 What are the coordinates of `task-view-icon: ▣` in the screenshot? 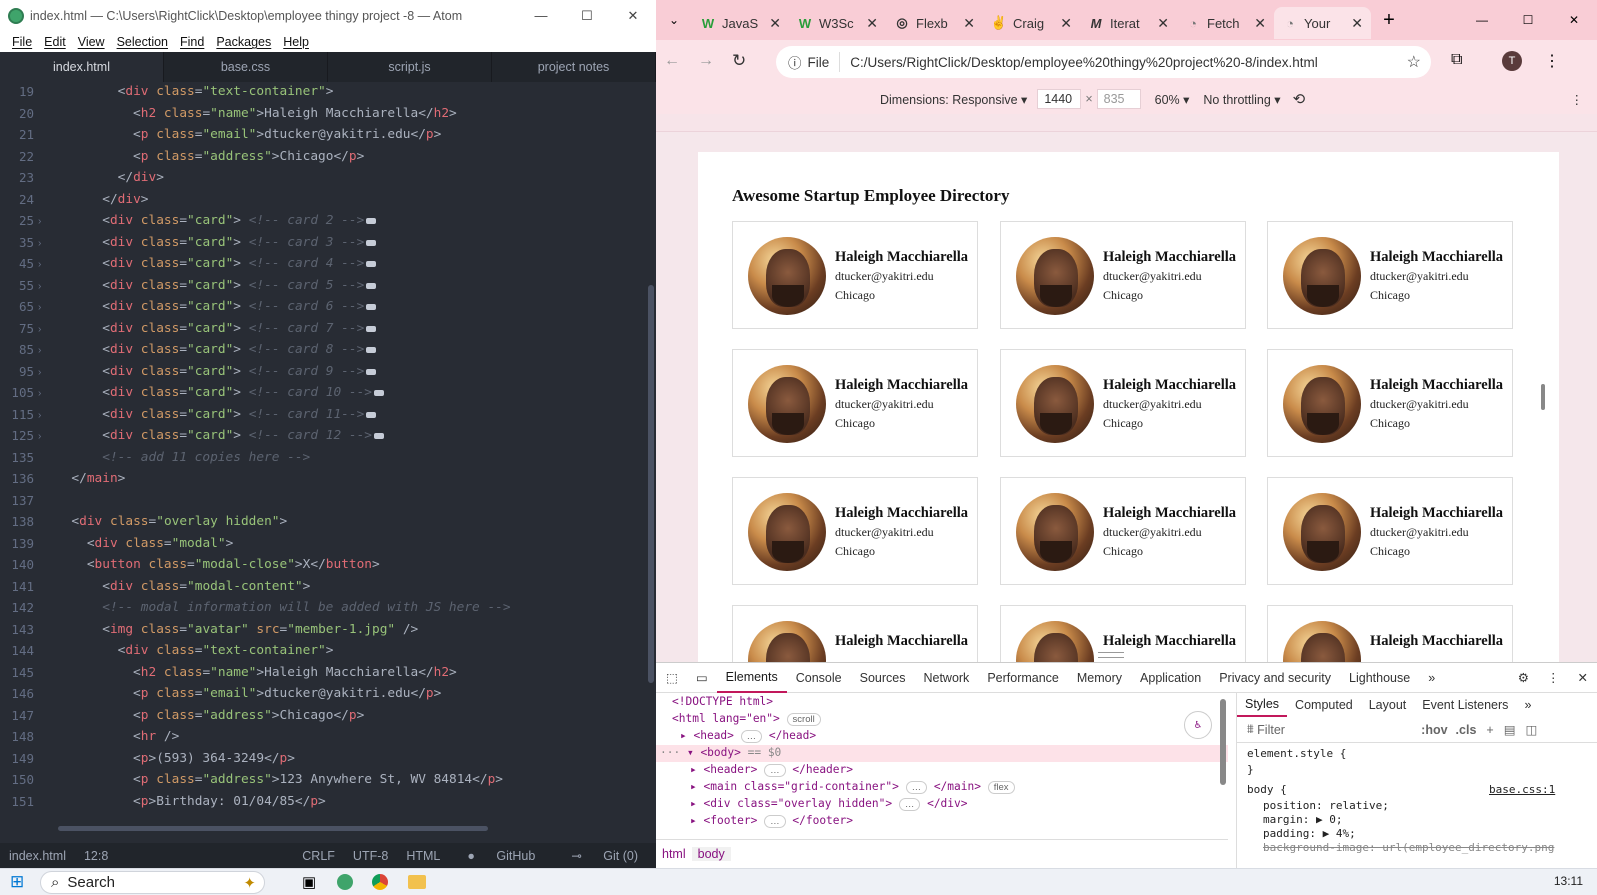 It's located at (309, 882).